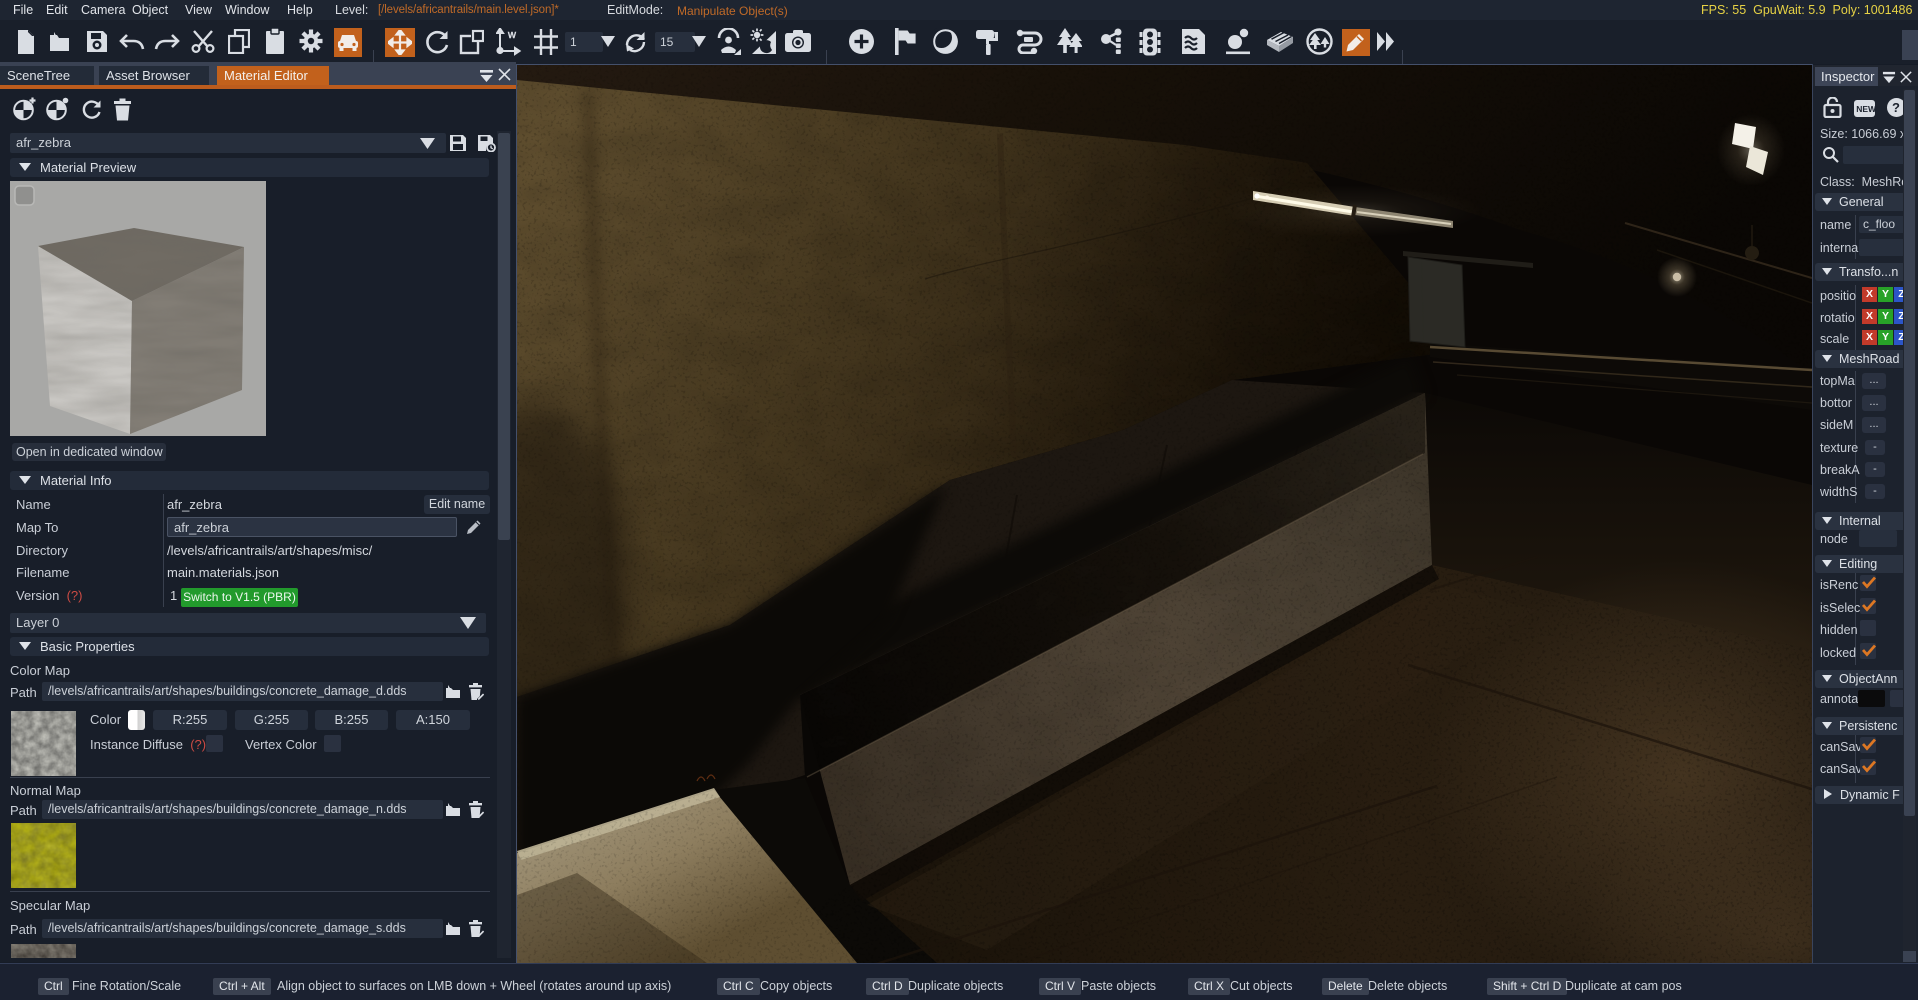 This screenshot has width=1918, height=1000. I want to click on svg-text: w, so click(511, 35).